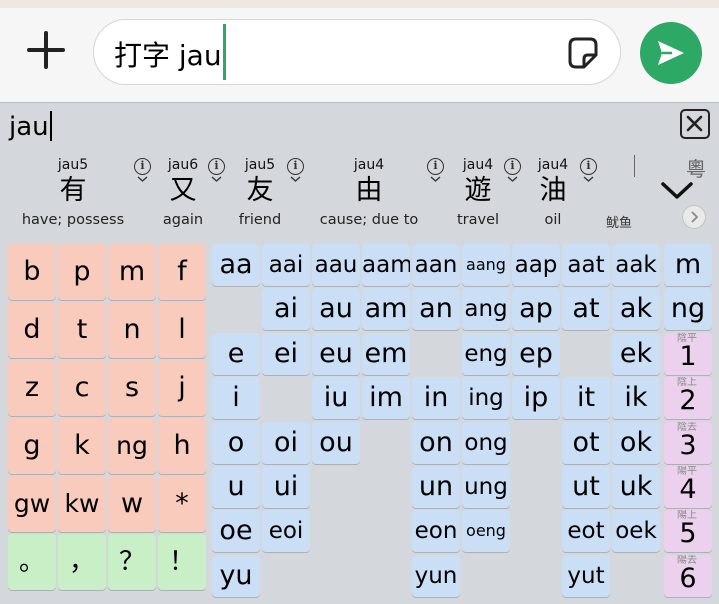 The image size is (719, 604). Describe the element at coordinates (586, 265) in the screenshot. I see `final-key: aat` at that location.